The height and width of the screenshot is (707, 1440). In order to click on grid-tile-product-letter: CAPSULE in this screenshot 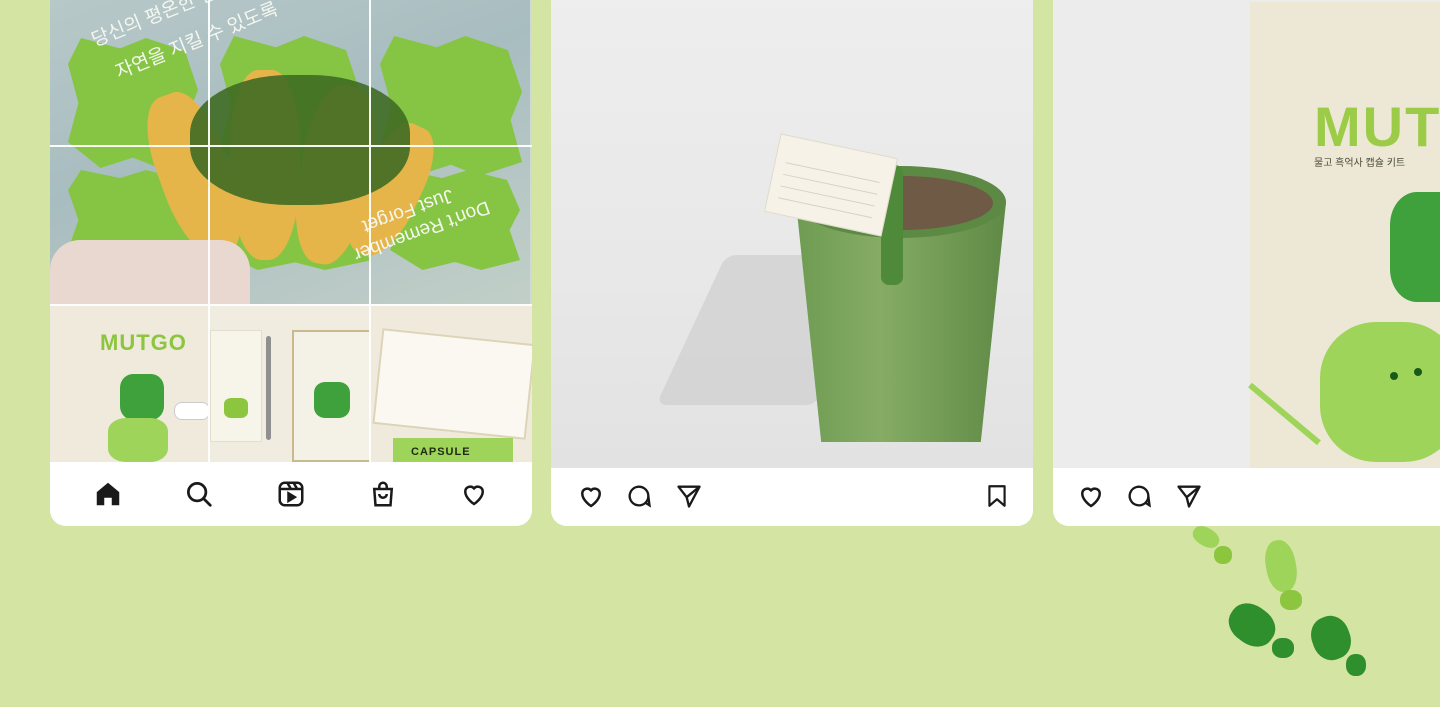, I will do `click(451, 384)`.